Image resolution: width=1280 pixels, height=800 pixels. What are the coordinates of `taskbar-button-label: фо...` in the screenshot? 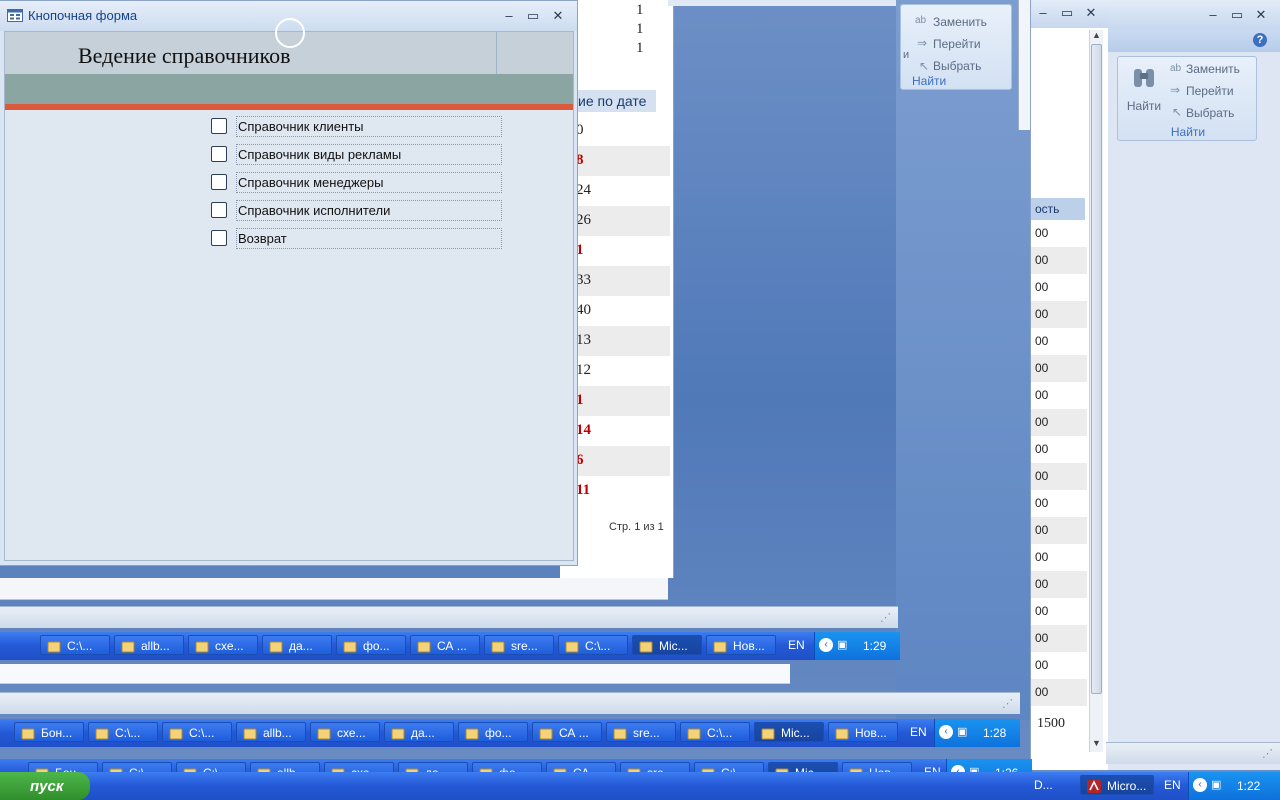 It's located at (498, 733).